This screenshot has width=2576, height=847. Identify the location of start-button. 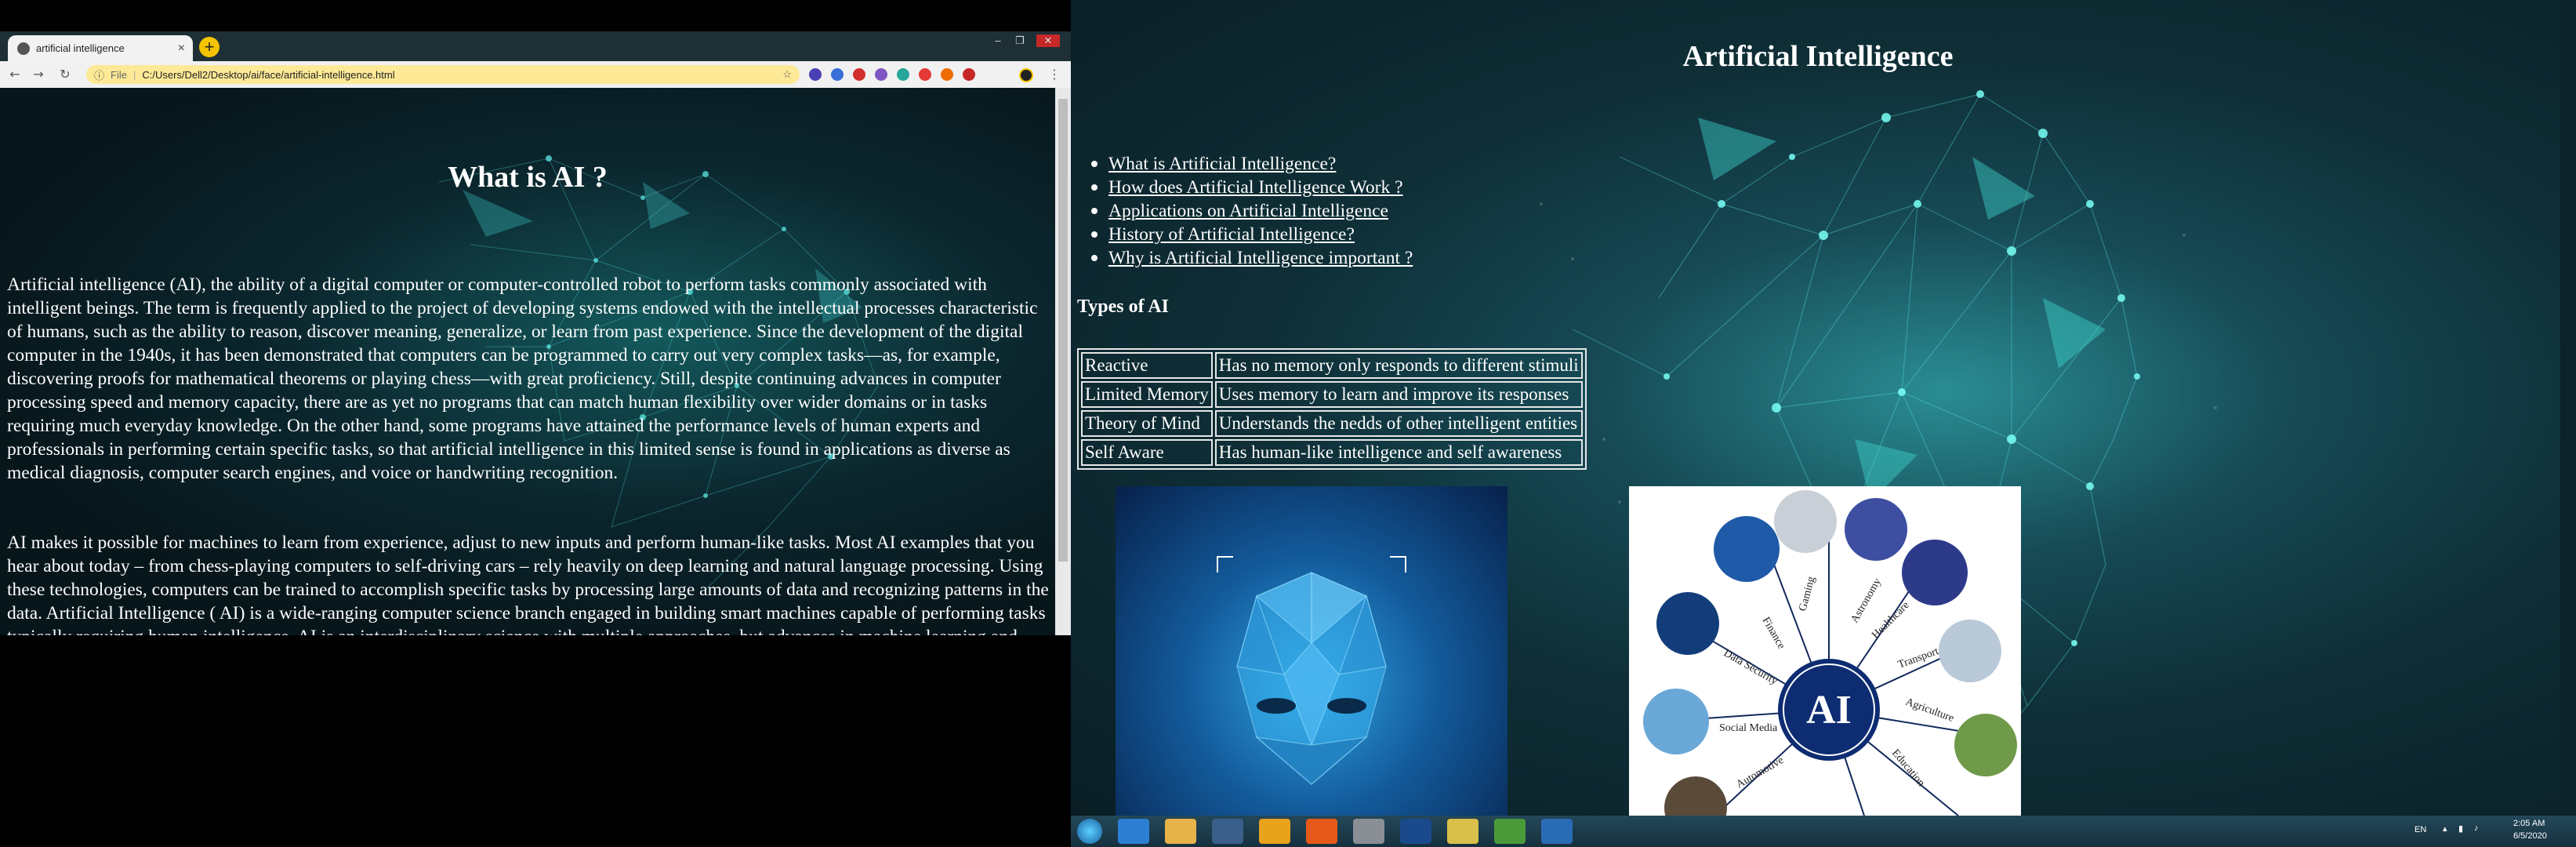
(1089, 831).